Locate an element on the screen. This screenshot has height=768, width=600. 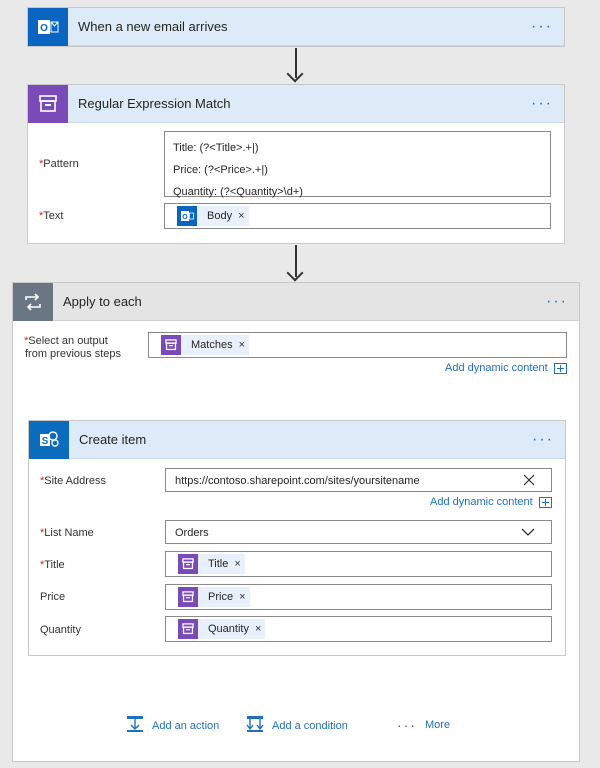
pattern-line: Quantity: (?<Quantity>\d+) is located at coordinates (357, 192).